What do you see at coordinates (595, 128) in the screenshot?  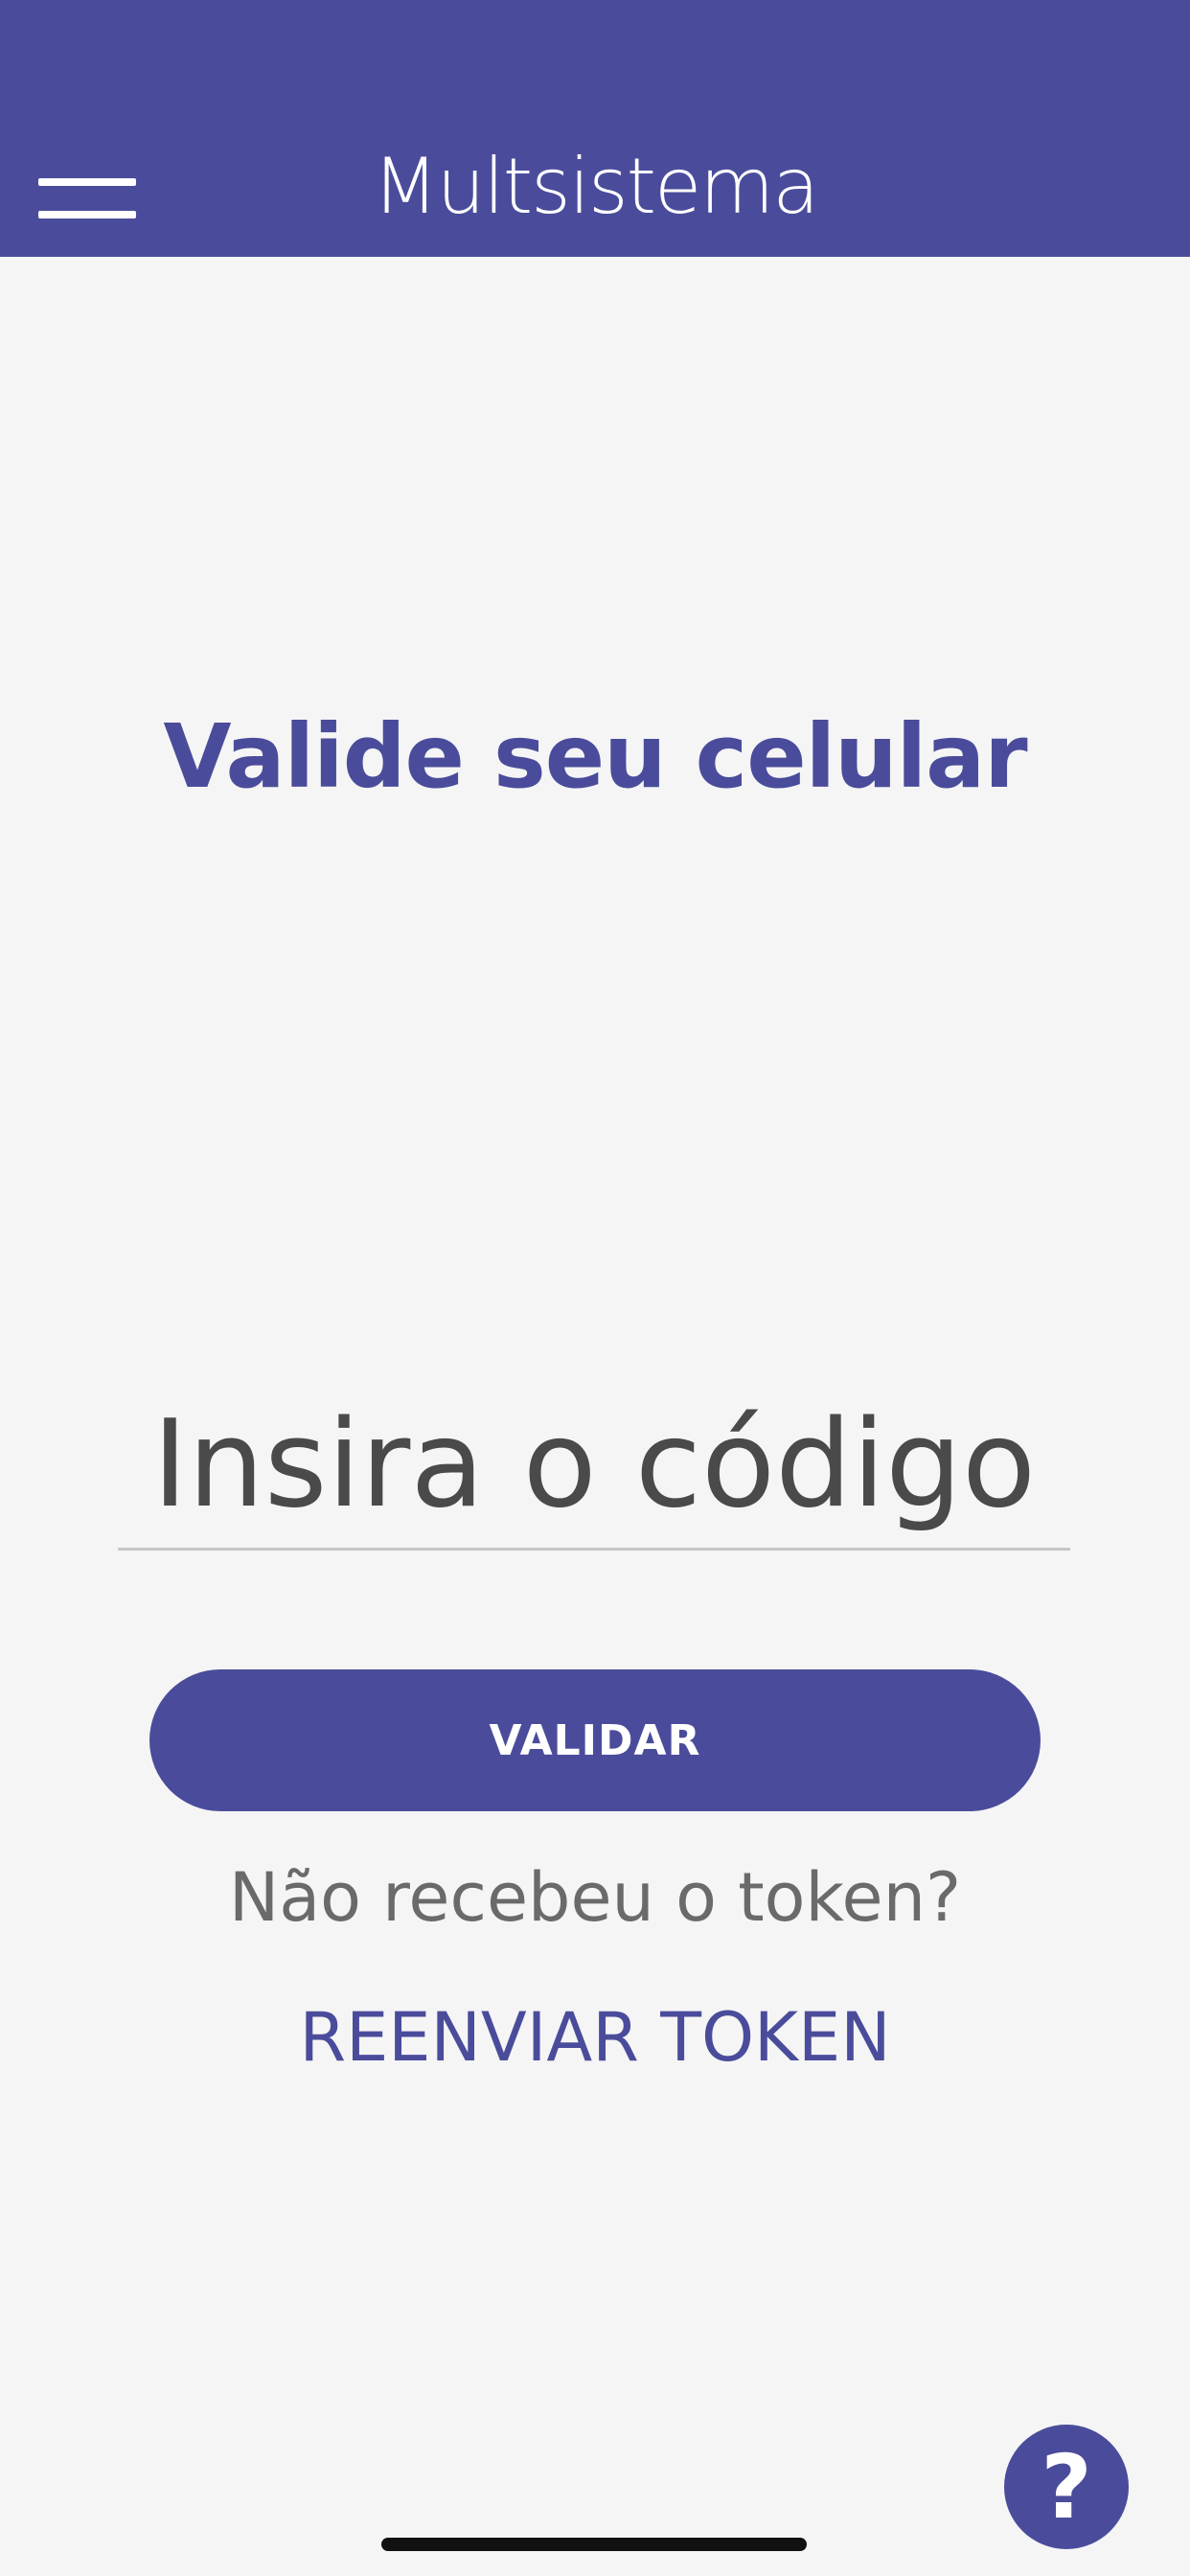 I see `app-header: Multsistema` at bounding box center [595, 128].